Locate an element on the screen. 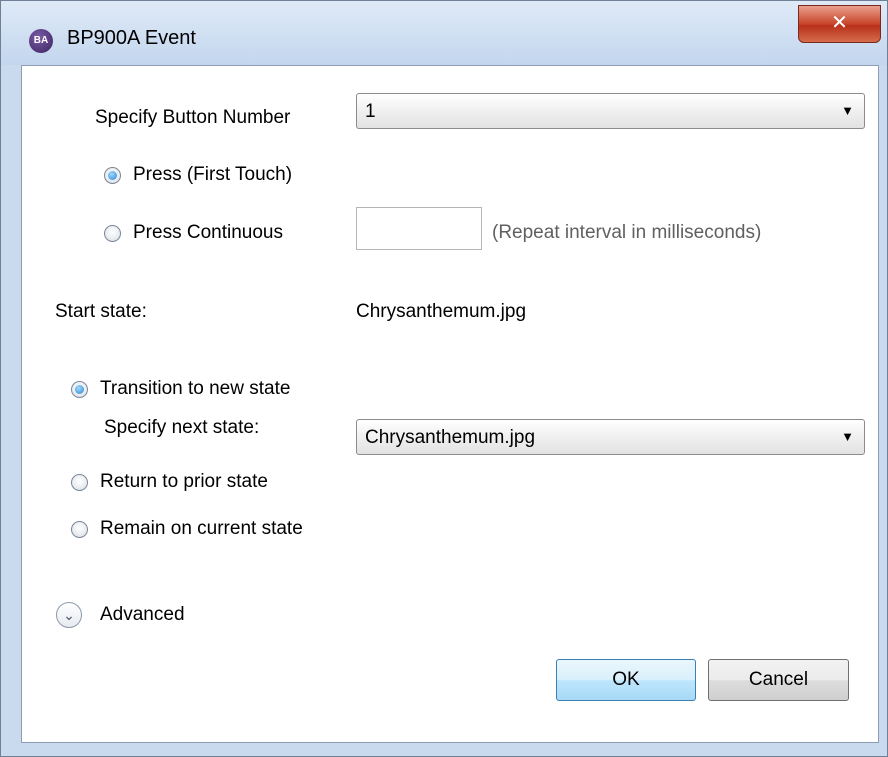 This screenshot has height=757, width=888. start-state-value: Chrysanthemum.jpg is located at coordinates (441, 311).